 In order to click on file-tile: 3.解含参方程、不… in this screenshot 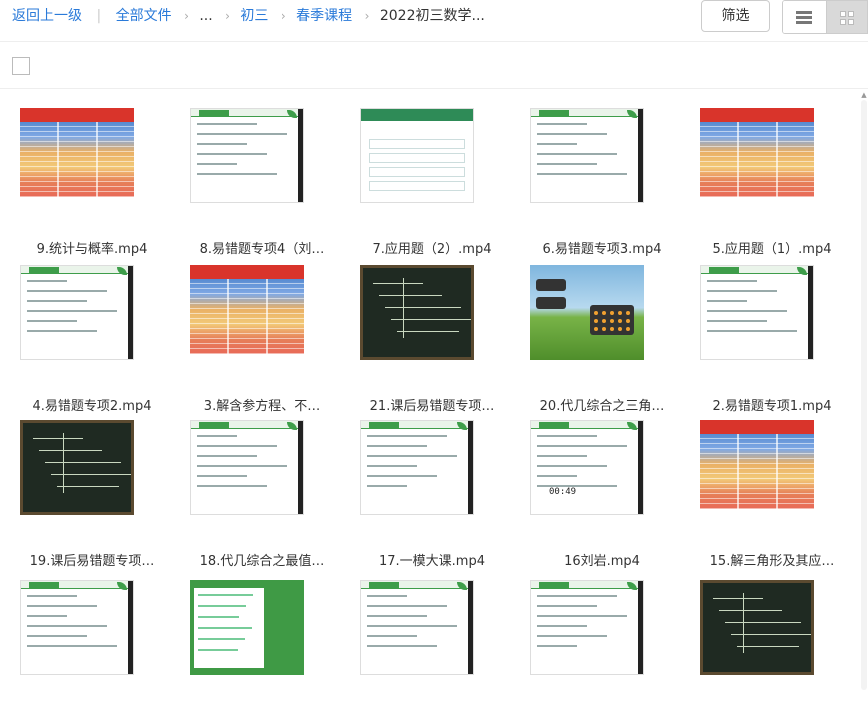, I will do `click(262, 340)`.